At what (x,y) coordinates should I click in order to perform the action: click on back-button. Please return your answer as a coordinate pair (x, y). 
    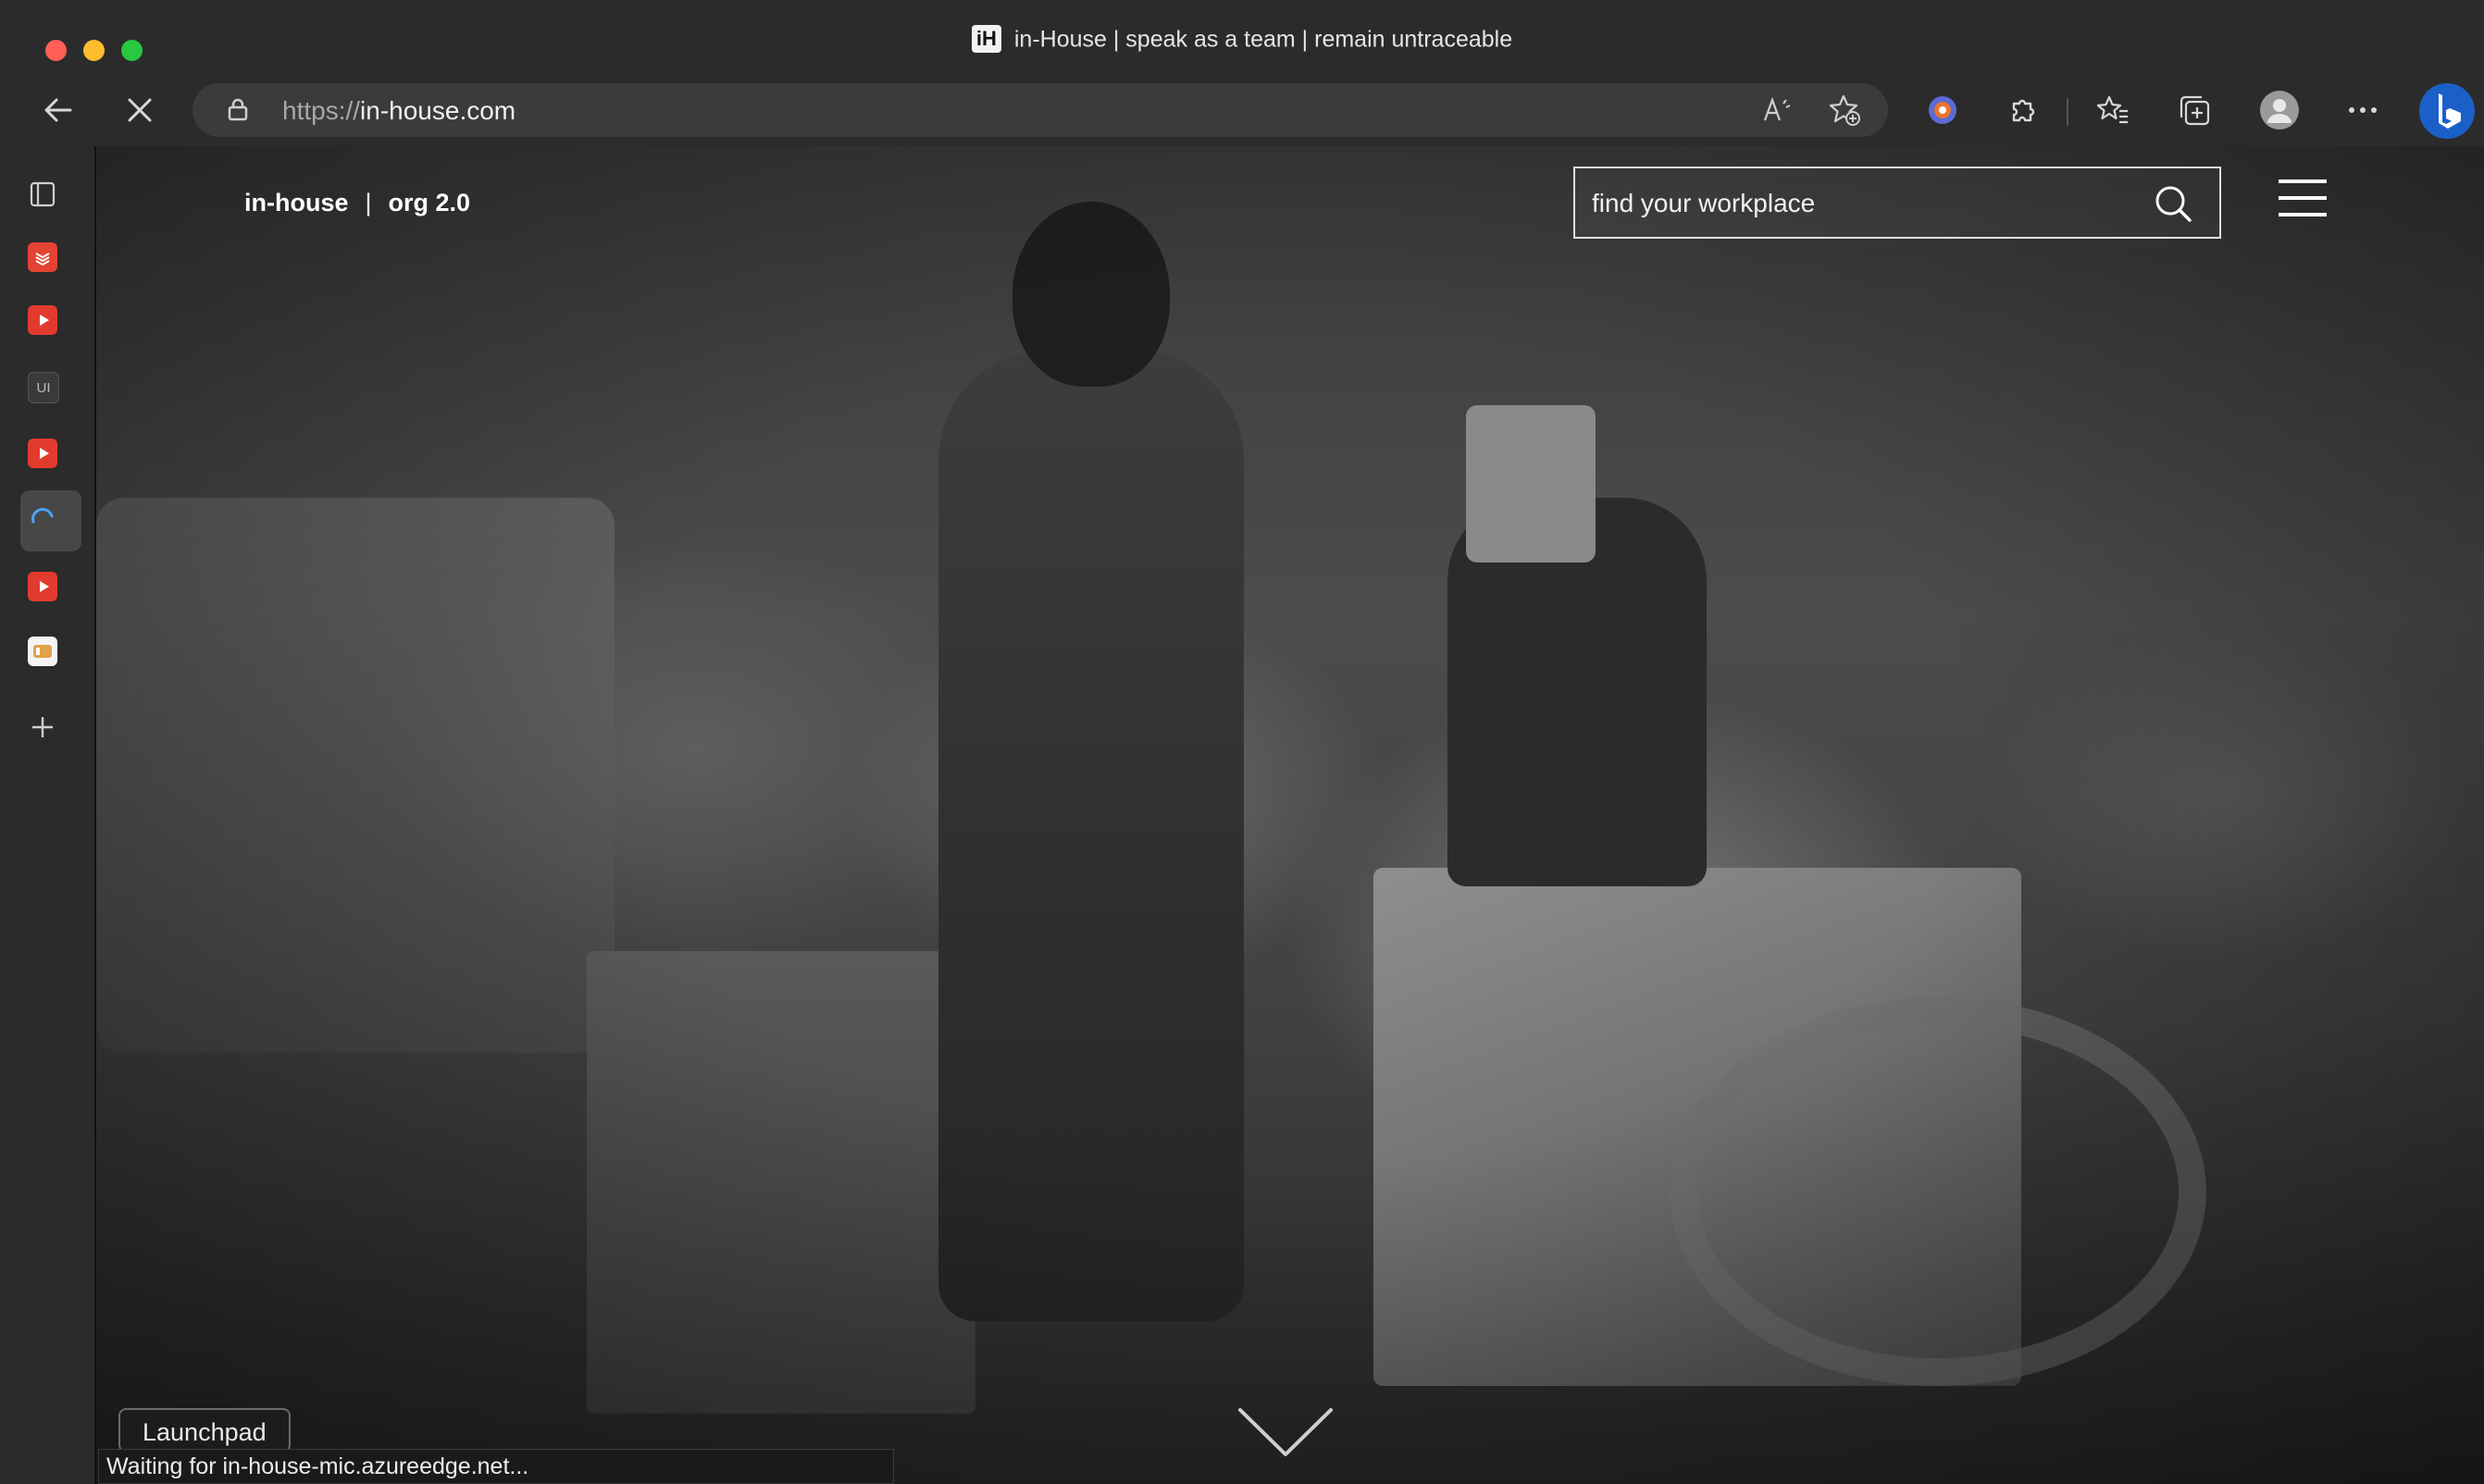
    Looking at the image, I should click on (58, 110).